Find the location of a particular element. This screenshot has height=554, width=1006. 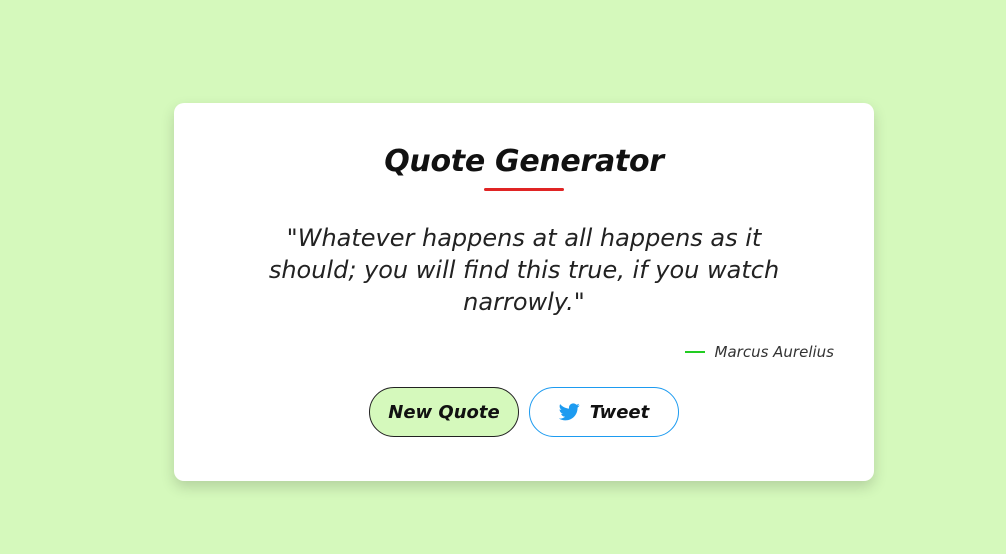

author-row: Marcus Aurelius is located at coordinates (759, 352).